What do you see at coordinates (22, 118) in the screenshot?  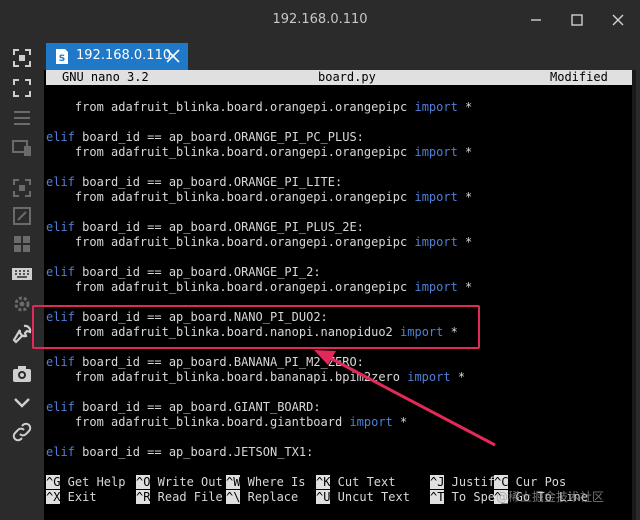 I see `menu-icon` at bounding box center [22, 118].